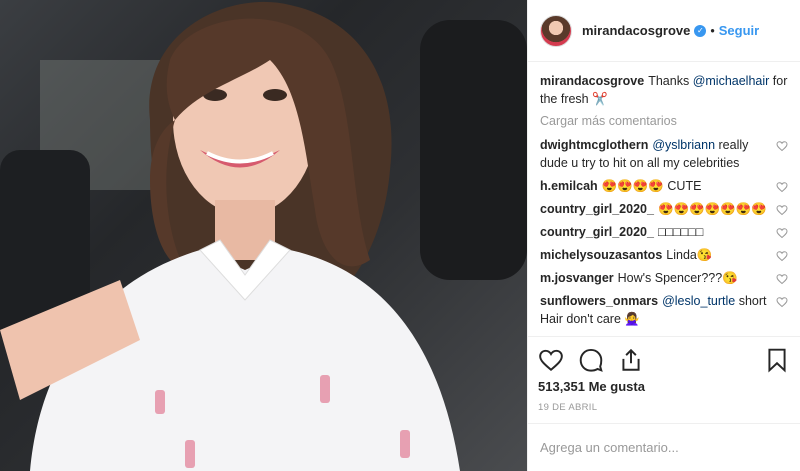 This screenshot has height=471, width=800. I want to click on share-icon, so click(631, 360).